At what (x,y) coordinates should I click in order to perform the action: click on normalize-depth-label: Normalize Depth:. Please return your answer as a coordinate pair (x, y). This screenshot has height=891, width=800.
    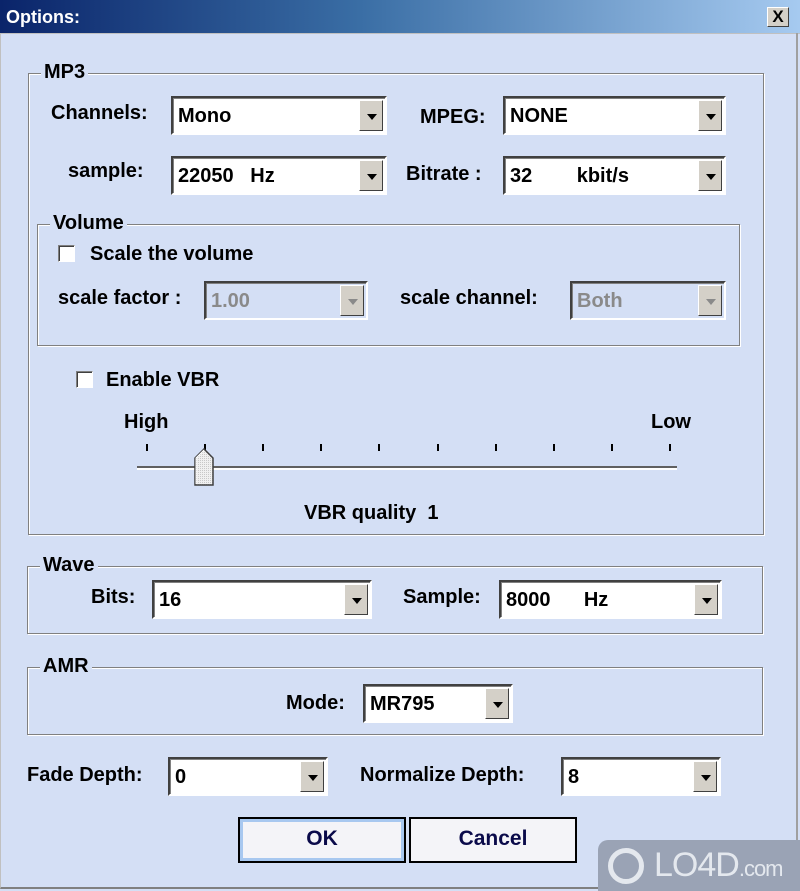
    Looking at the image, I should click on (442, 775).